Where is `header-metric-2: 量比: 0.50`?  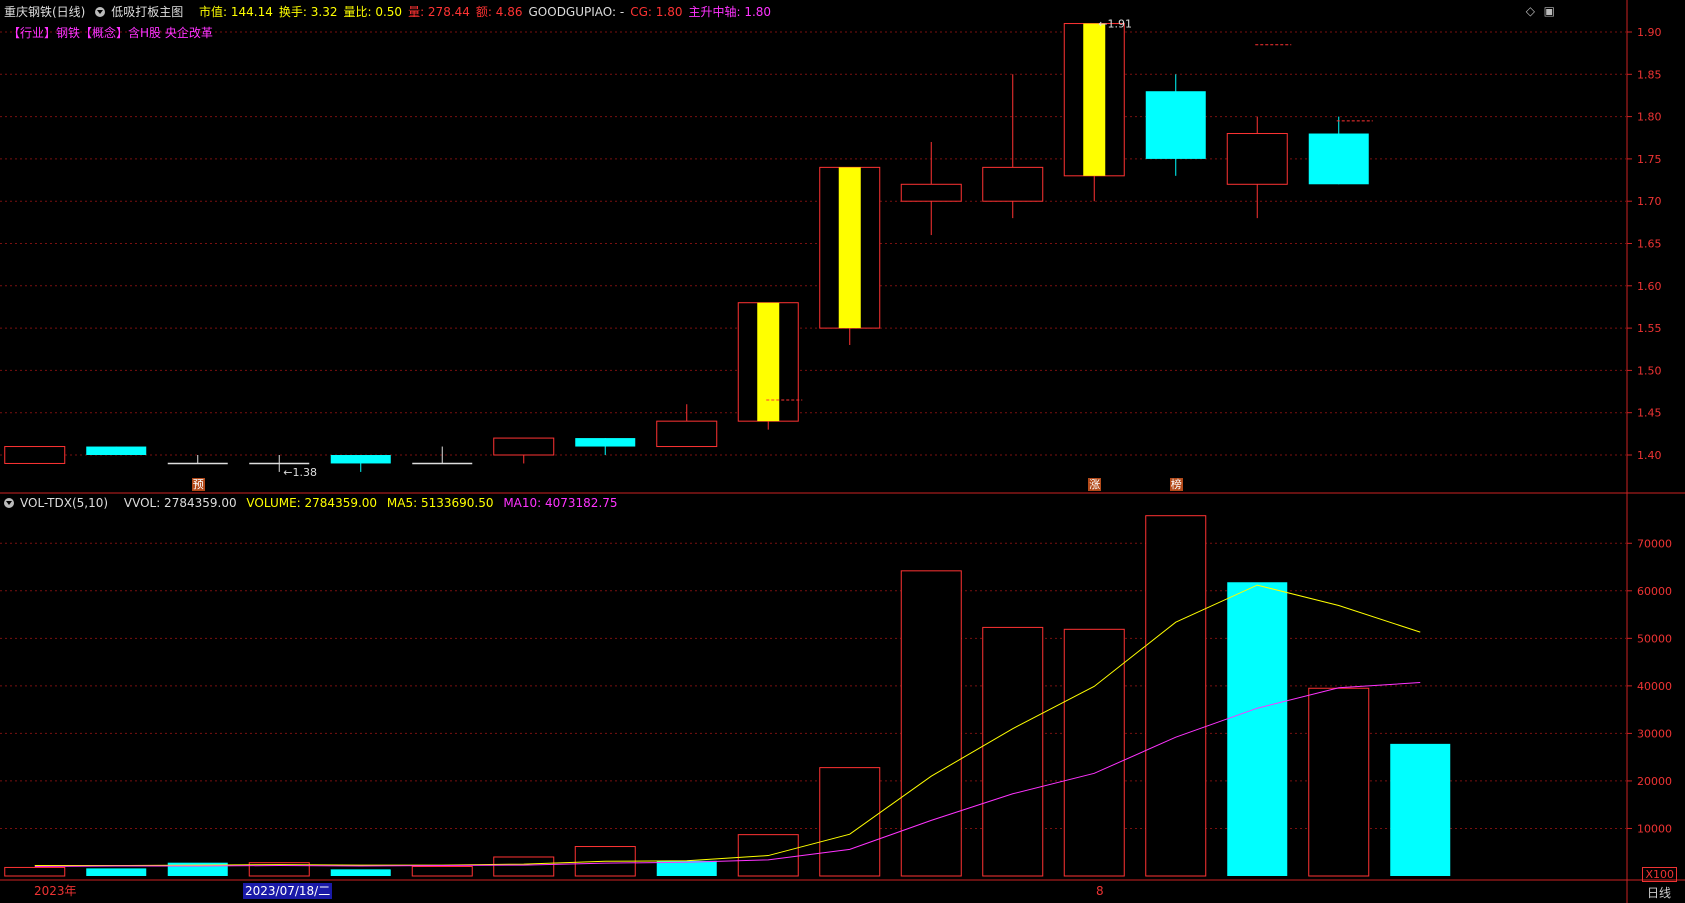
header-metric-2: 量比: 0.50 is located at coordinates (373, 12).